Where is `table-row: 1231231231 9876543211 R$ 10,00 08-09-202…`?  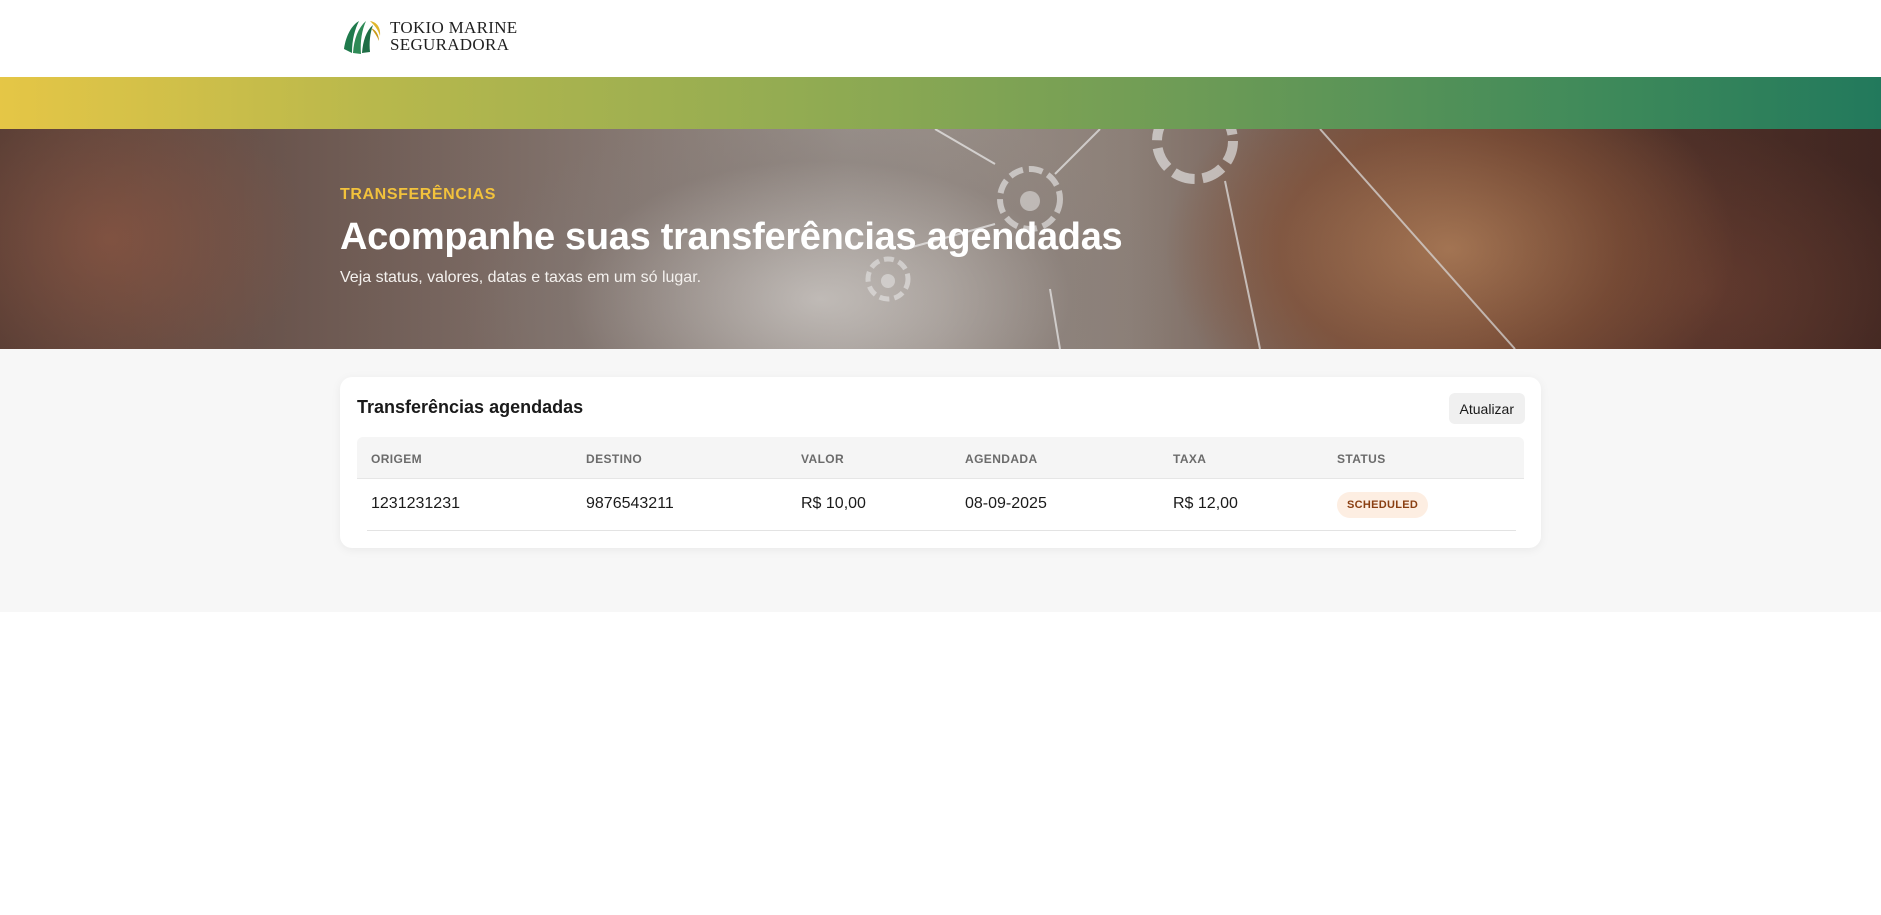
table-row: 1231231231 9876543211 R$ 10,00 08-09-202… is located at coordinates (940, 505).